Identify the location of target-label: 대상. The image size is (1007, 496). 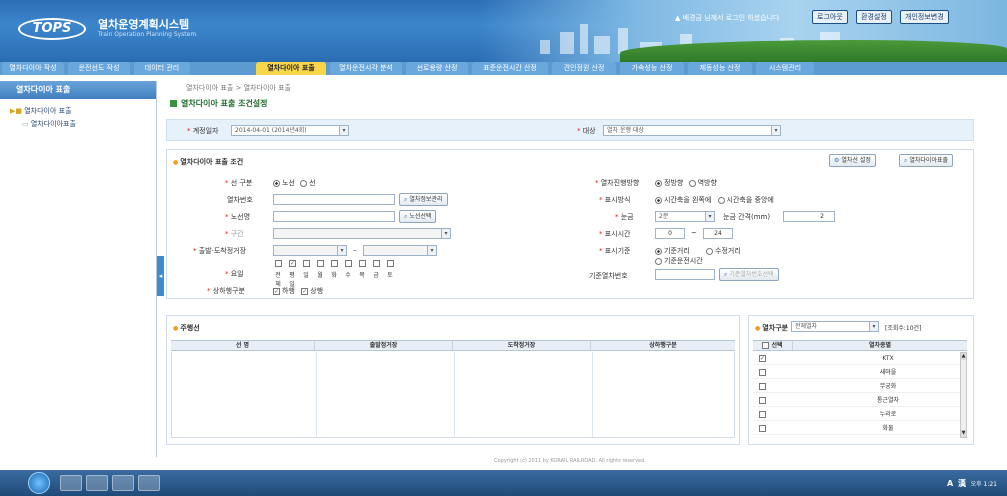
(586, 131).